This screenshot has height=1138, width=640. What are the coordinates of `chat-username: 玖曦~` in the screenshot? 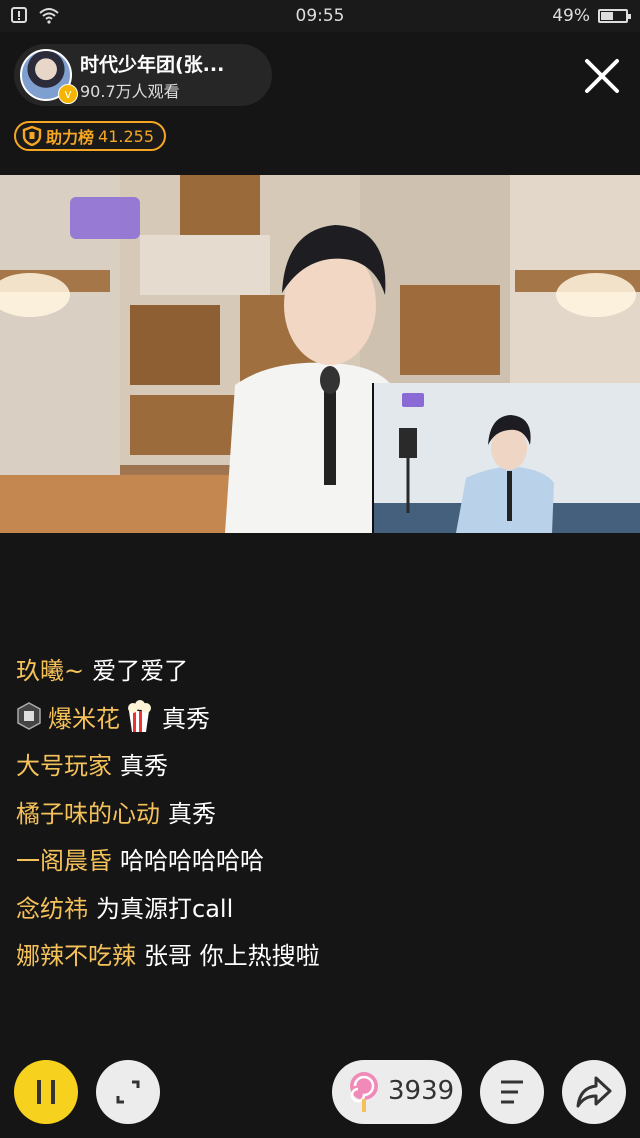 It's located at (50, 668).